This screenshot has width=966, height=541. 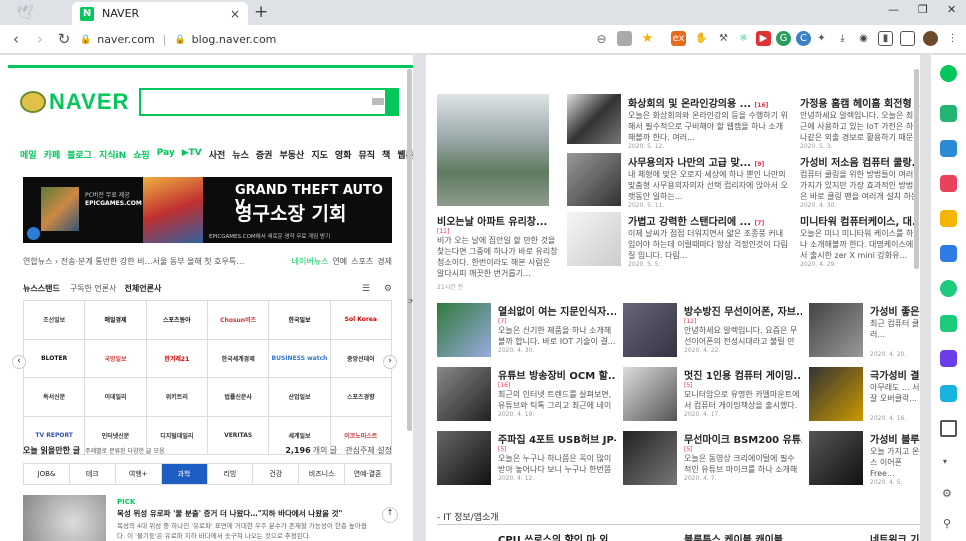 What do you see at coordinates (647, 38) in the screenshot?
I see `bookmark-star-icon: ★` at bounding box center [647, 38].